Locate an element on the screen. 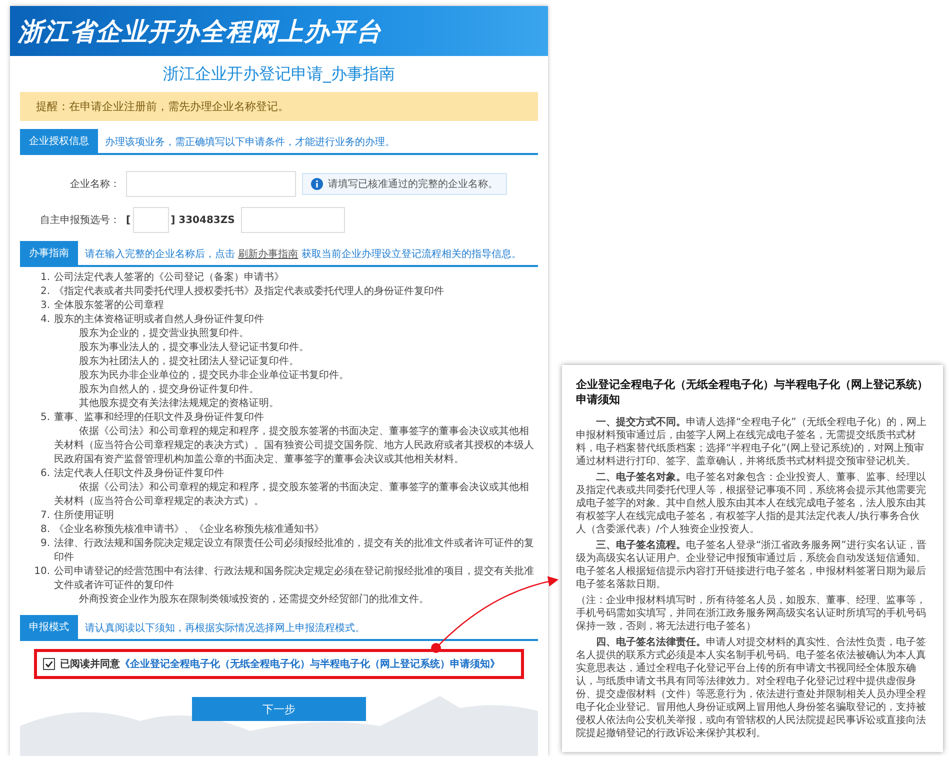 This screenshot has height=762, width=949. tip-text: 请填写已核准通过的完整的企业名称。 is located at coordinates (413, 184).